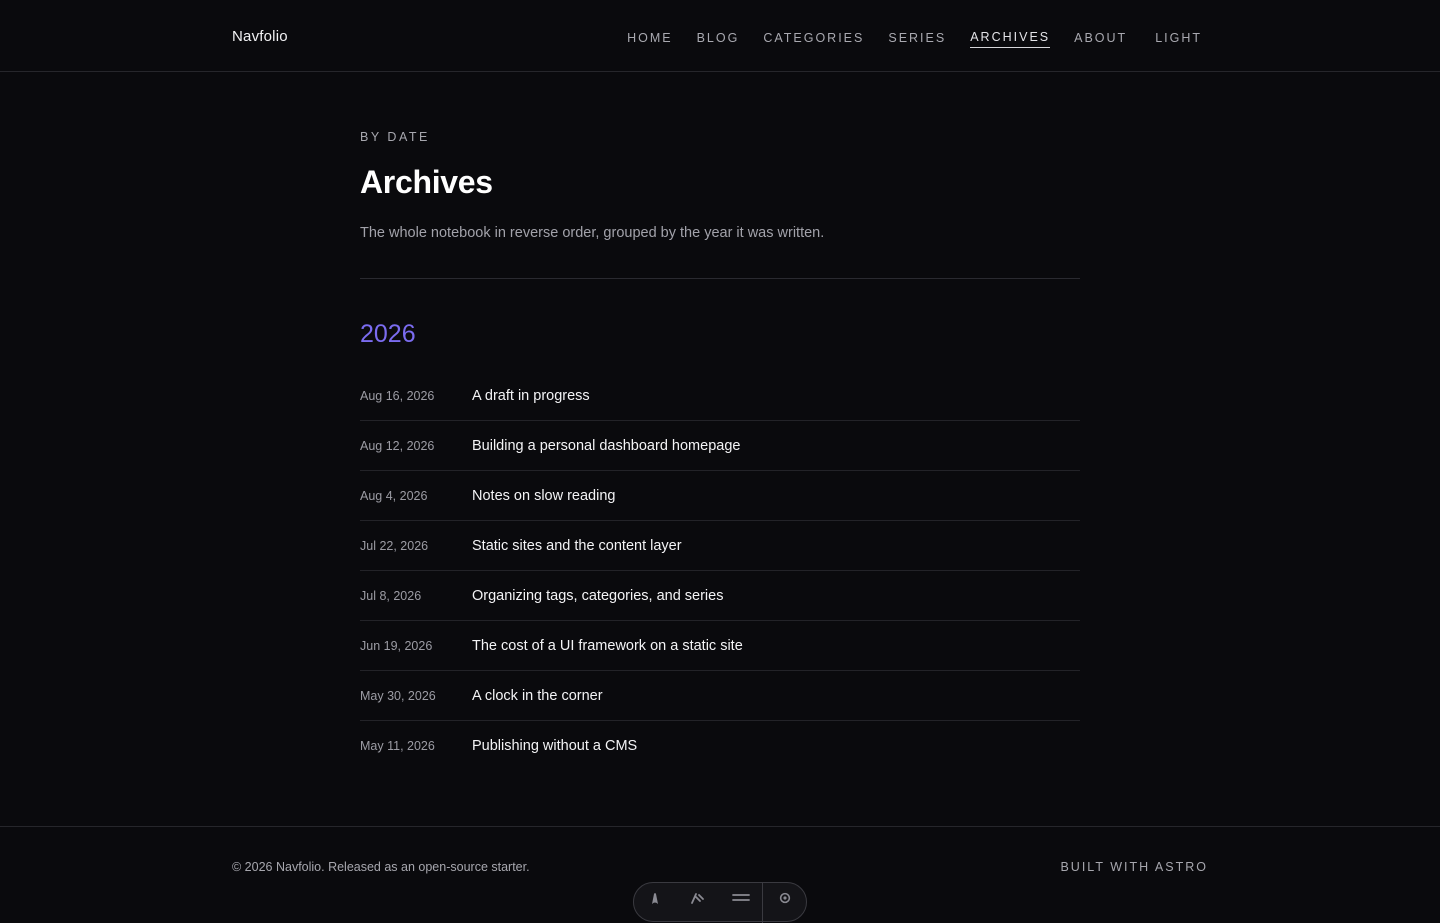 This screenshot has width=1440, height=923. I want to click on menu-icon, so click(741, 898).